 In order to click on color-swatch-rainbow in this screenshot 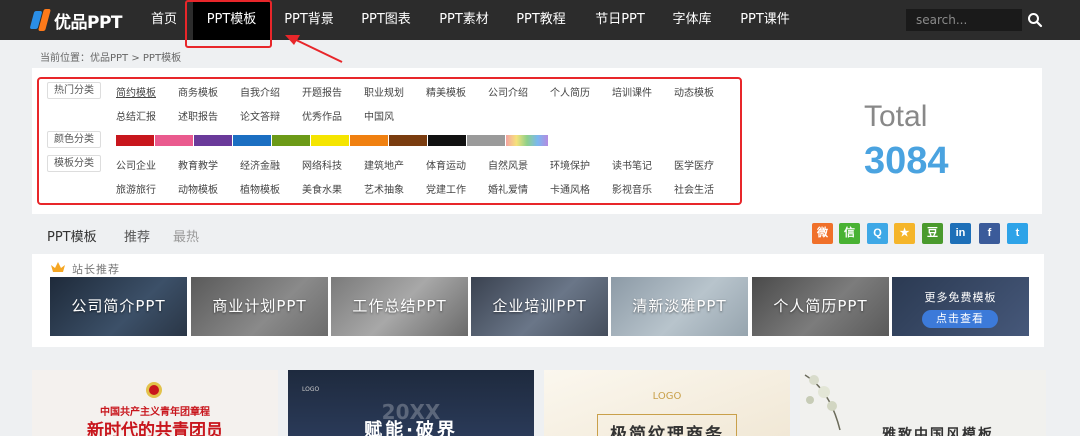, I will do `click(527, 140)`.